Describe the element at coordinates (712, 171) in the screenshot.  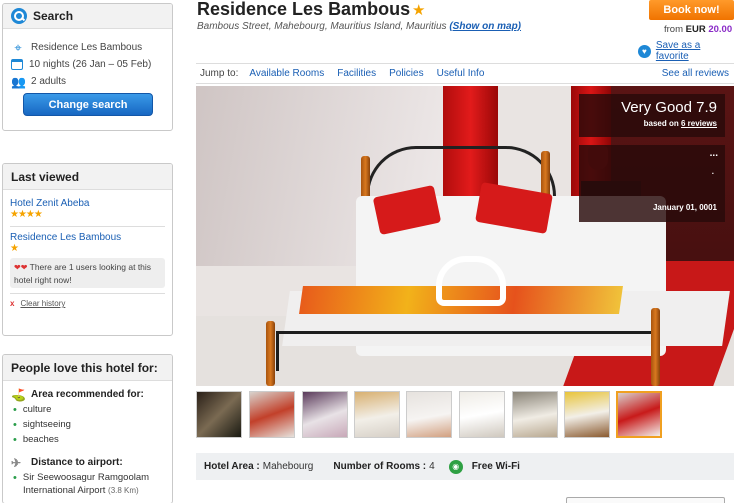
I see `reviewer-name: .` at that location.